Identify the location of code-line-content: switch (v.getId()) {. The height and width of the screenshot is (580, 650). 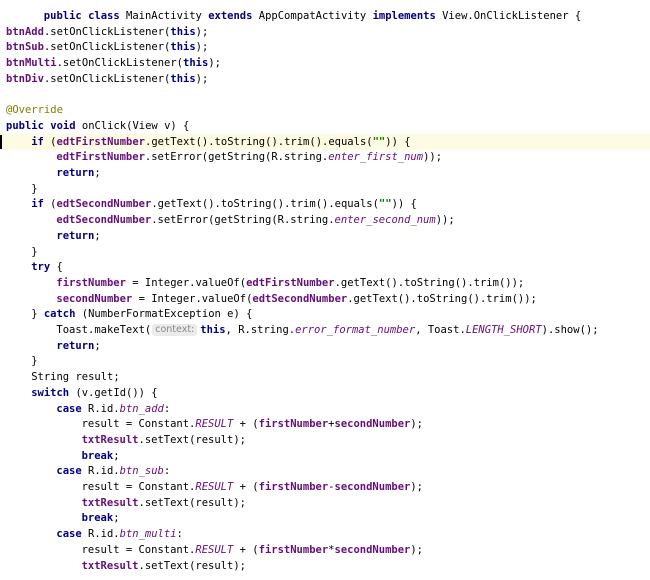
(94, 393).